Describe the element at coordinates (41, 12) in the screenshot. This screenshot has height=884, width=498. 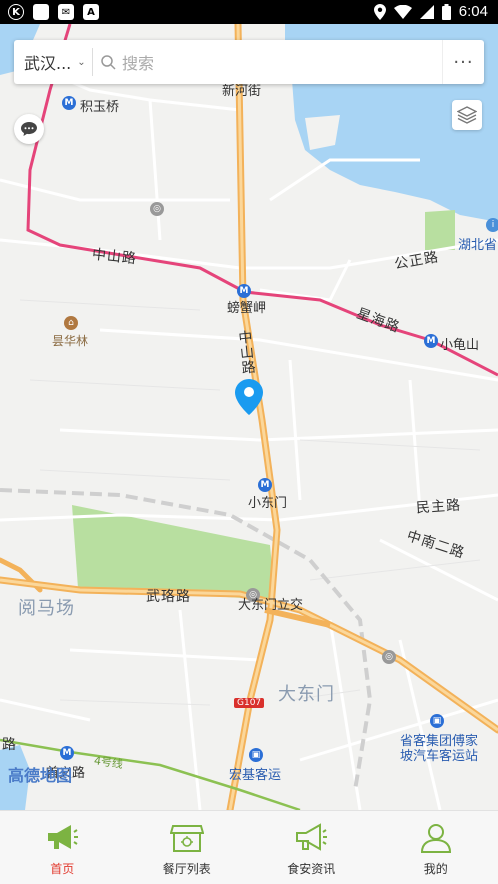
I see `square-icon` at that location.